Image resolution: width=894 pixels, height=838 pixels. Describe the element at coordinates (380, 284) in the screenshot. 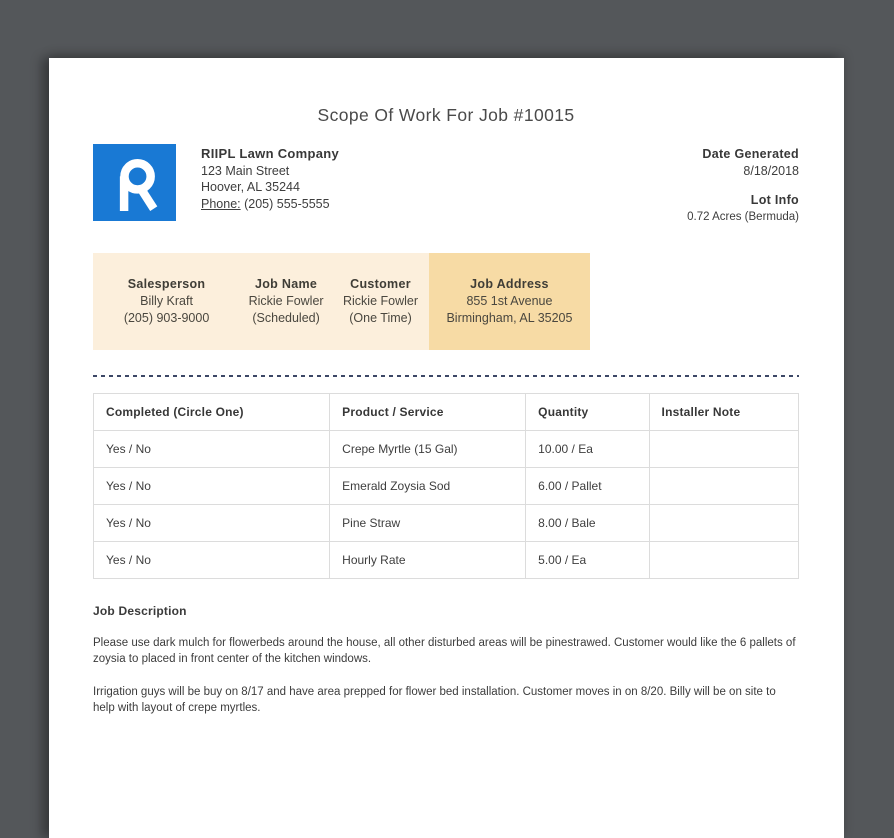

I see `customer-label: Customer` at that location.